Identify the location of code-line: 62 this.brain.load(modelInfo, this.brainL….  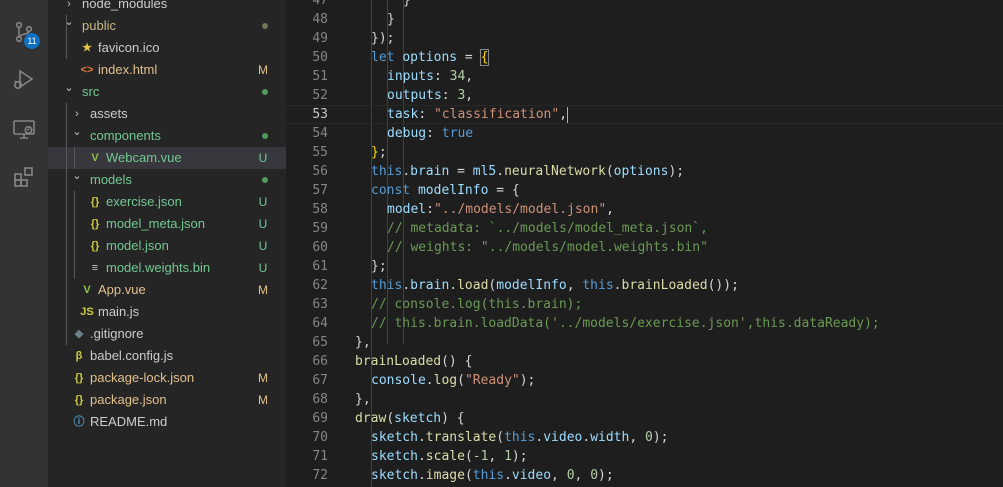
(644, 285).